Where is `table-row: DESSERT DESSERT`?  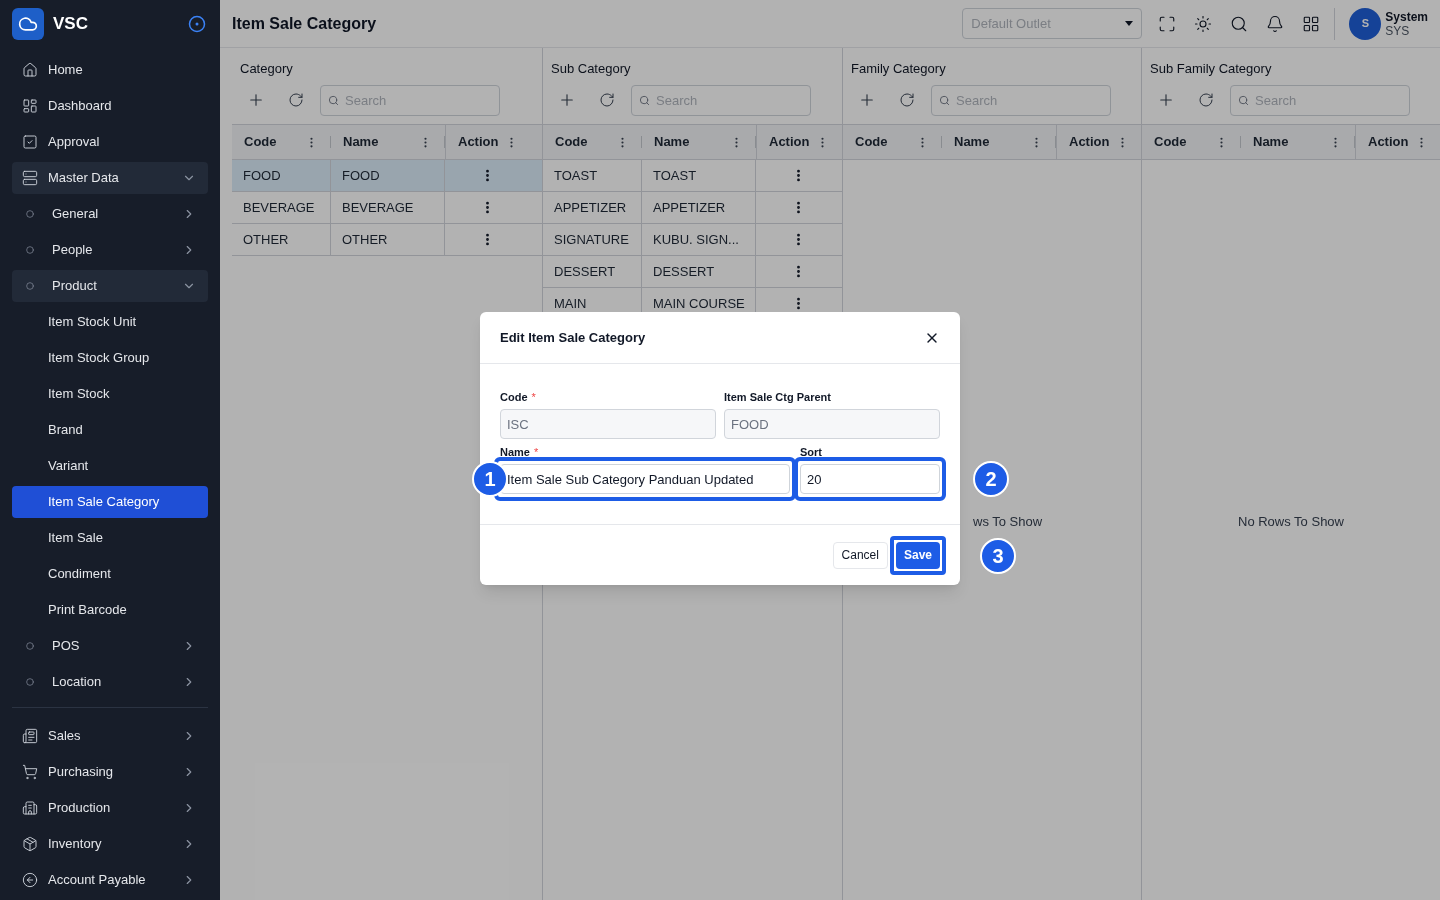
table-row: DESSERT DESSERT is located at coordinates (692, 272).